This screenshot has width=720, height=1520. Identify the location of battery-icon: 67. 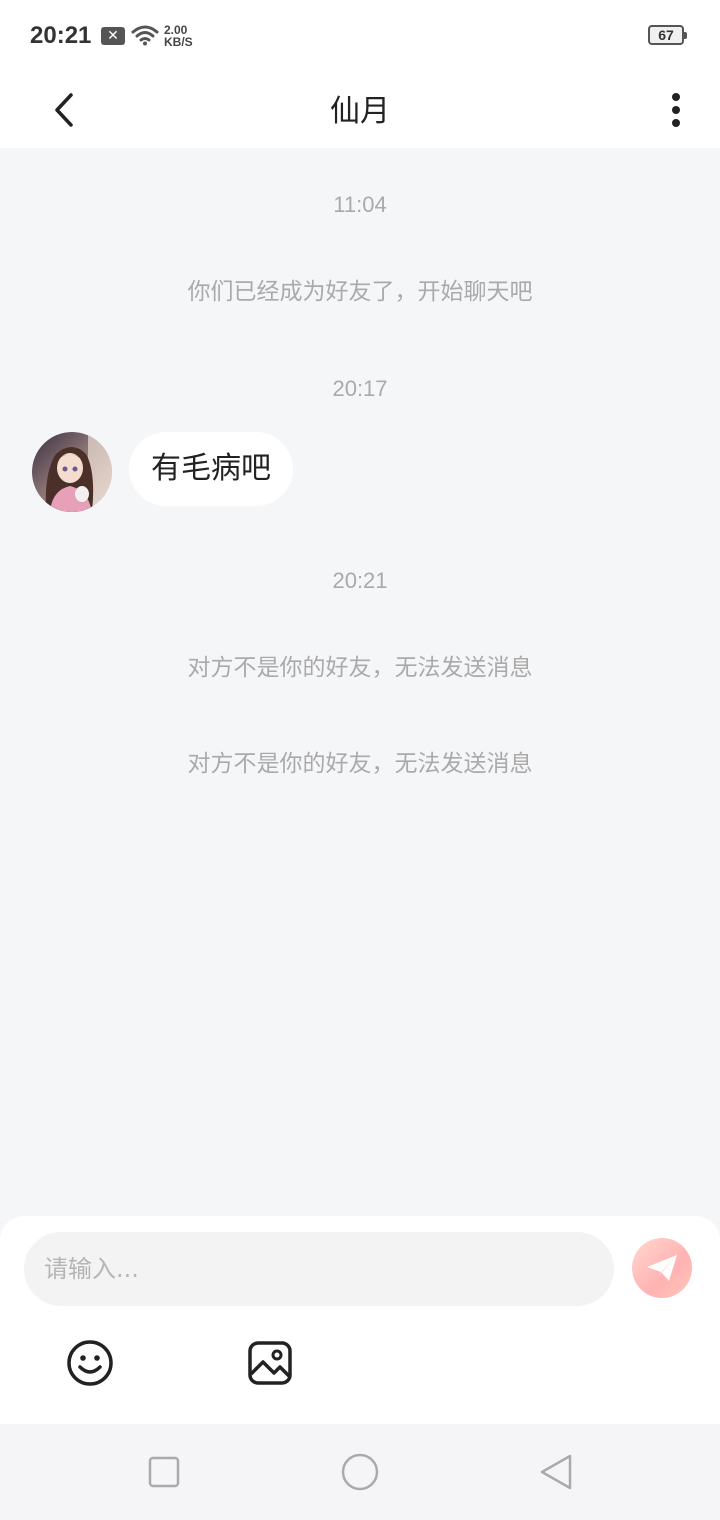
(667, 35).